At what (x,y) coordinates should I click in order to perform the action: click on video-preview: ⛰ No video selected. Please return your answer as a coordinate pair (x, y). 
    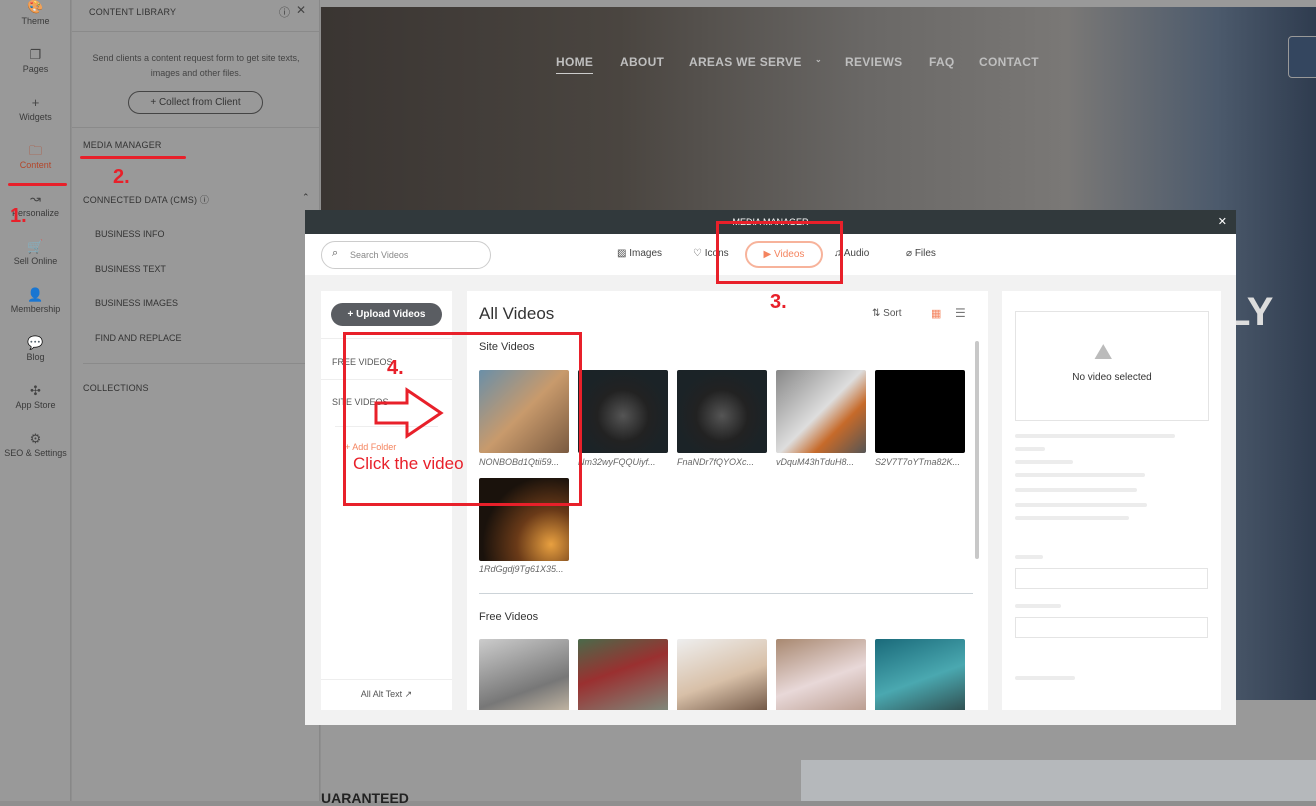
    Looking at the image, I should click on (1112, 366).